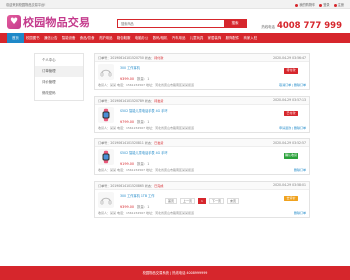  Describe the element at coordinates (160, 38) in the screenshot. I see `nav-item: 数码/相机` at that location.